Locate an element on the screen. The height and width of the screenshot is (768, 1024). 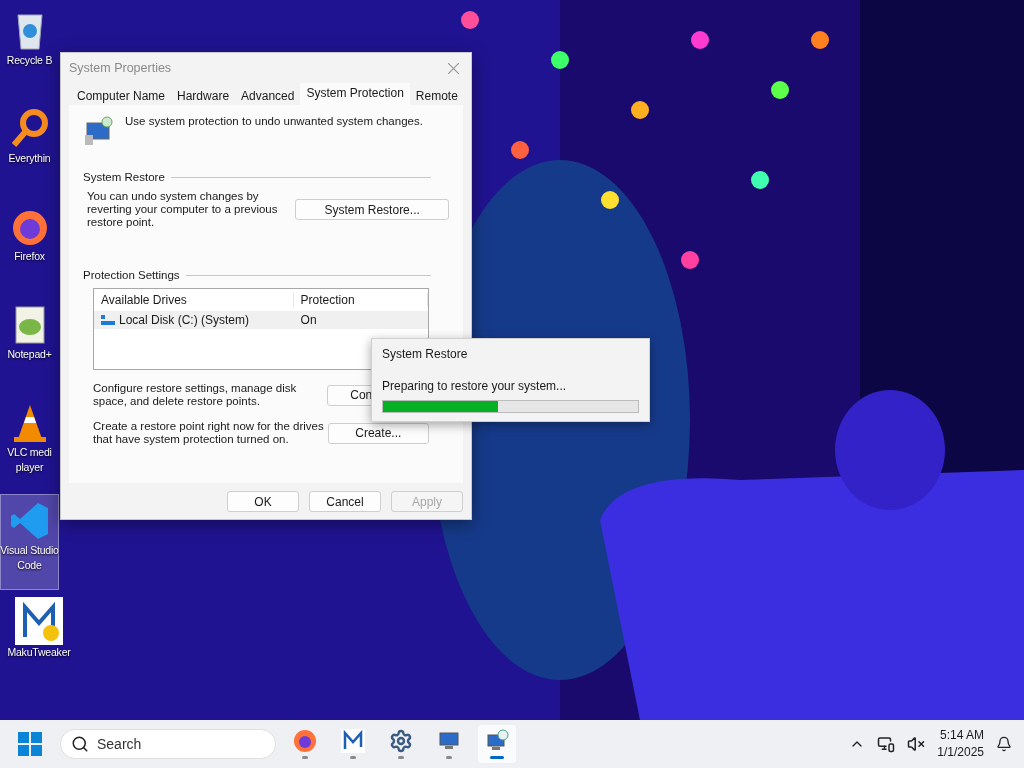
create-description: Create a restore point right now for the drives that have system protection turned on. is located at coordinates (209, 433).